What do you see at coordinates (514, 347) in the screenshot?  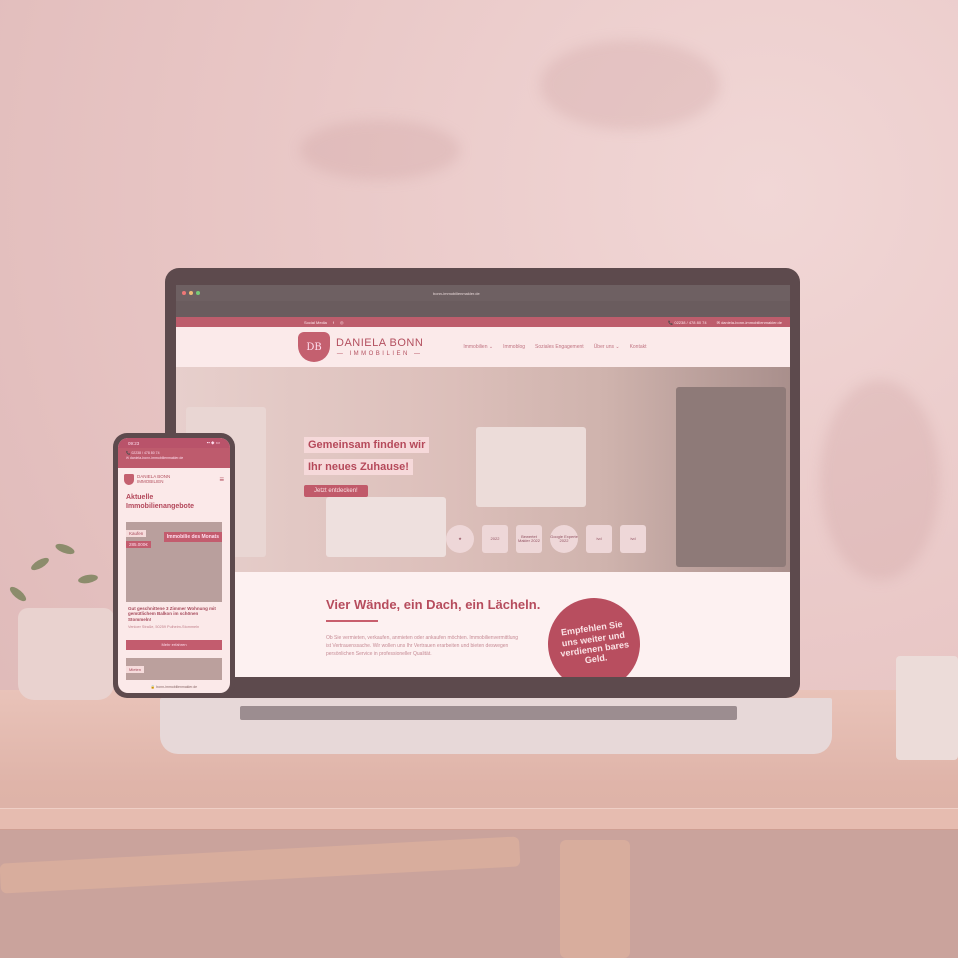 I see `nav-item-immoblog: Immoblog` at bounding box center [514, 347].